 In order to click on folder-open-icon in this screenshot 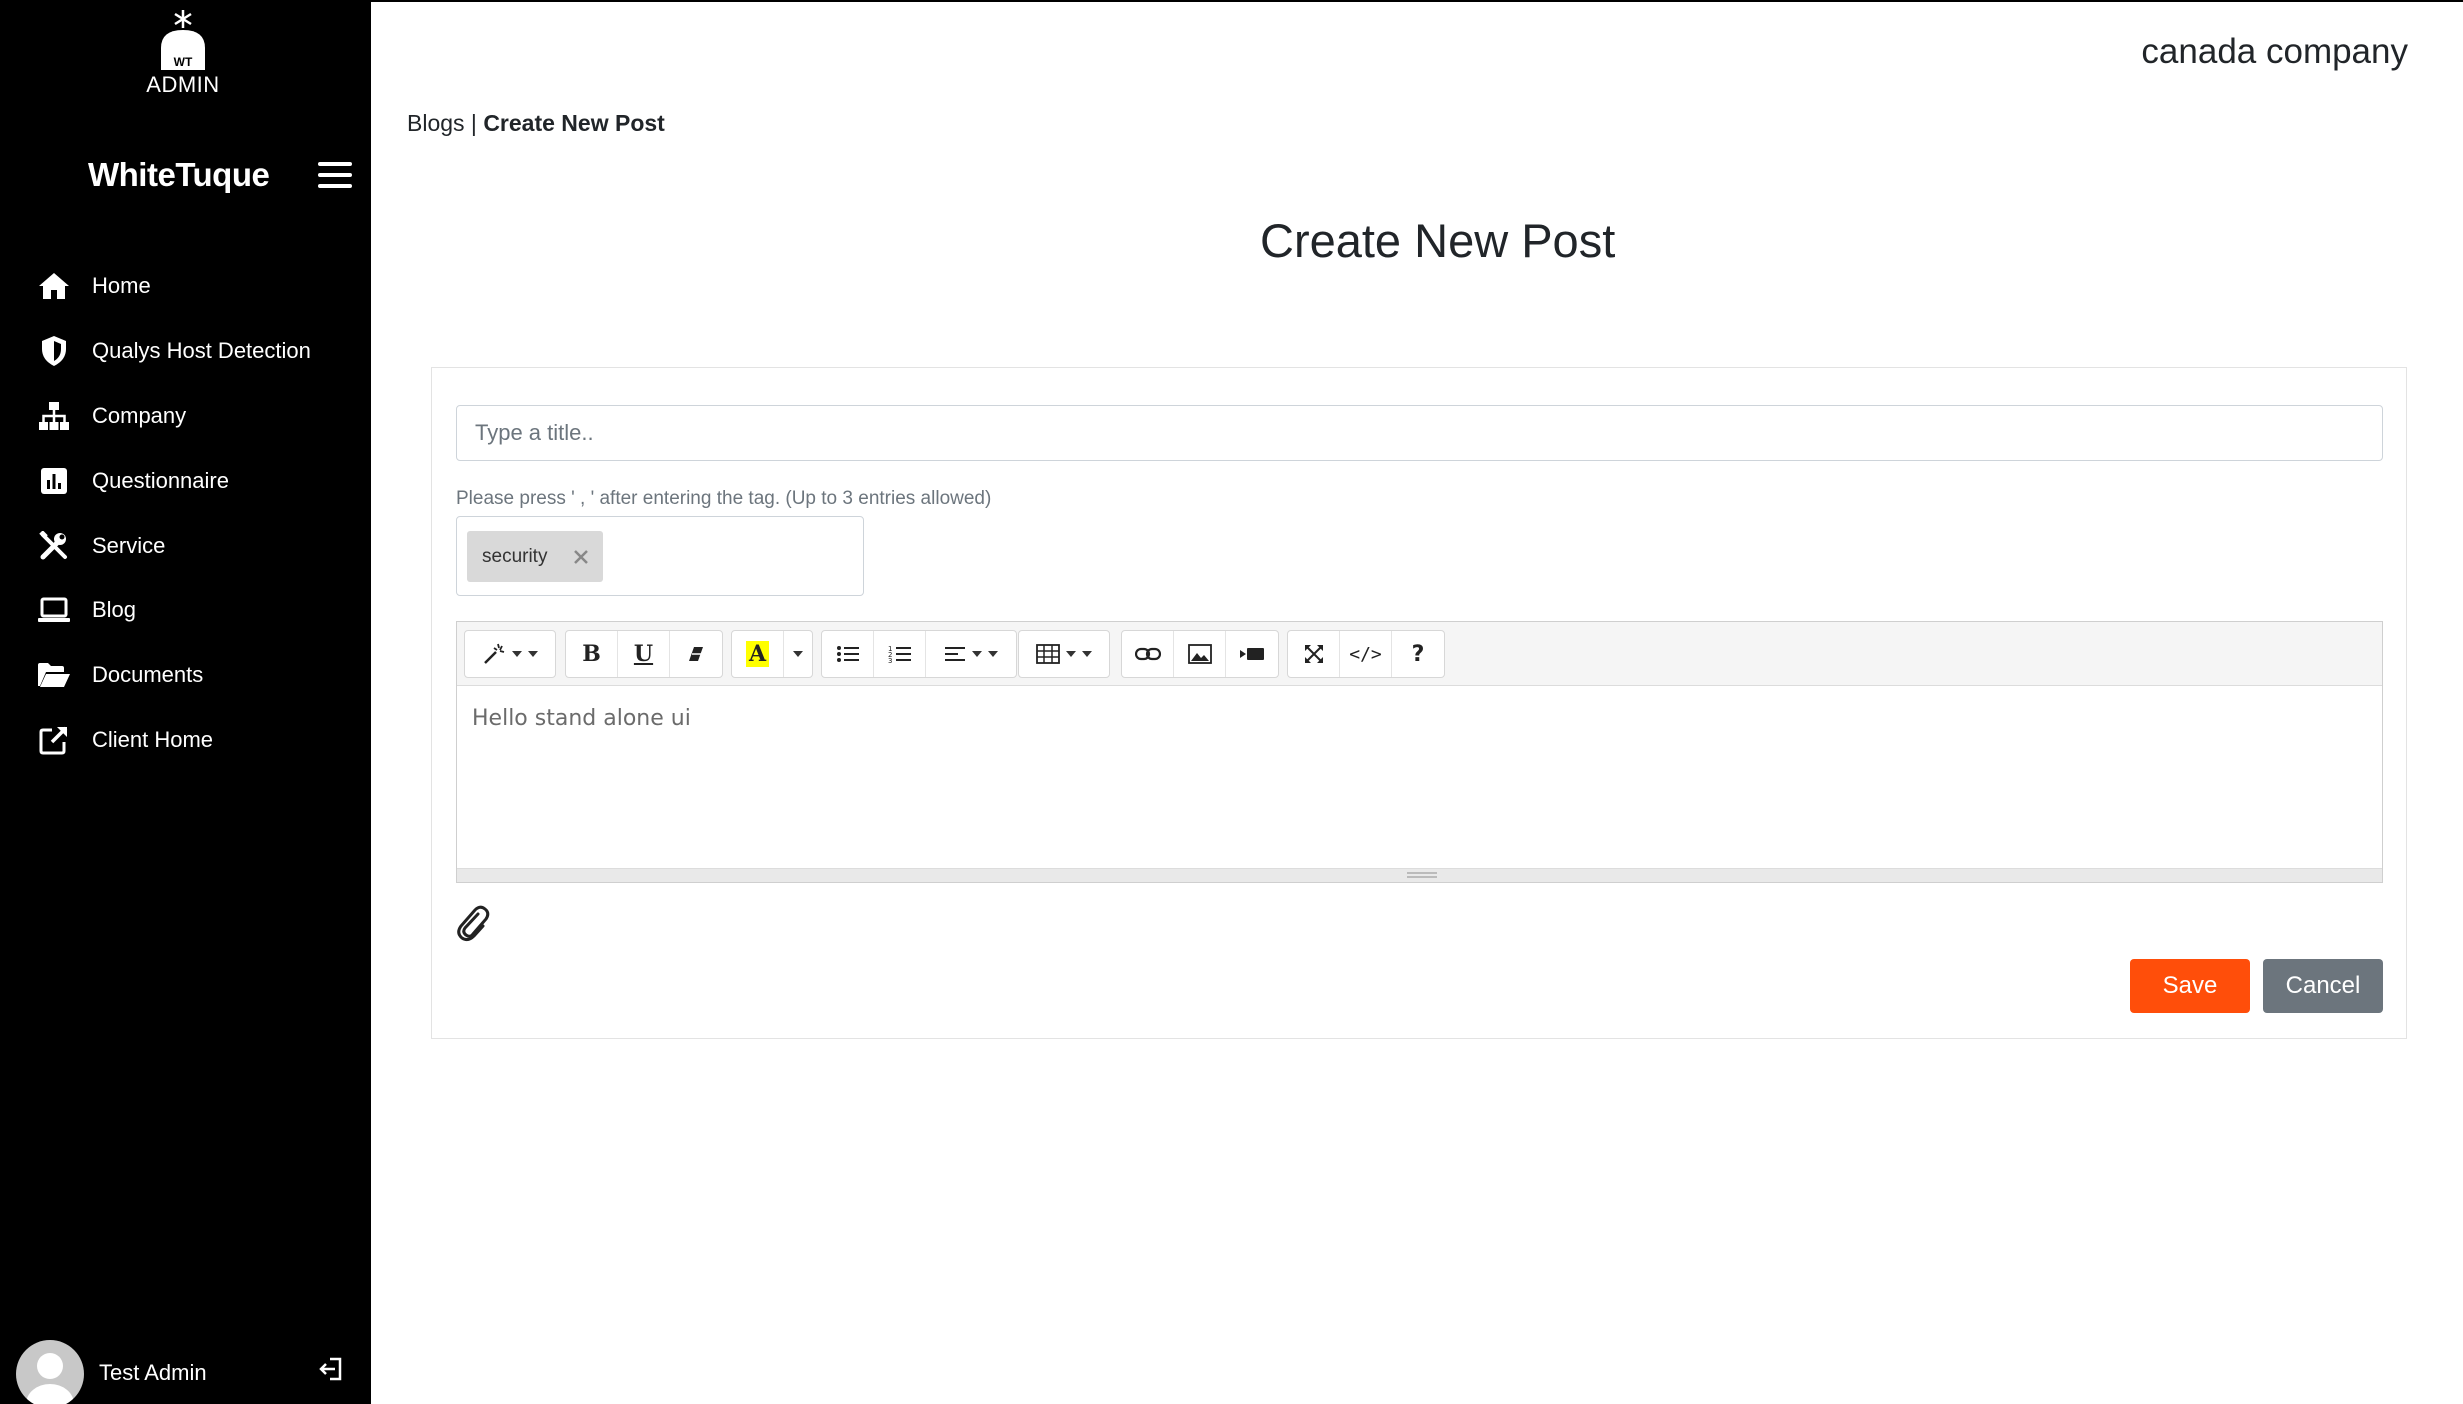, I will do `click(54, 675)`.